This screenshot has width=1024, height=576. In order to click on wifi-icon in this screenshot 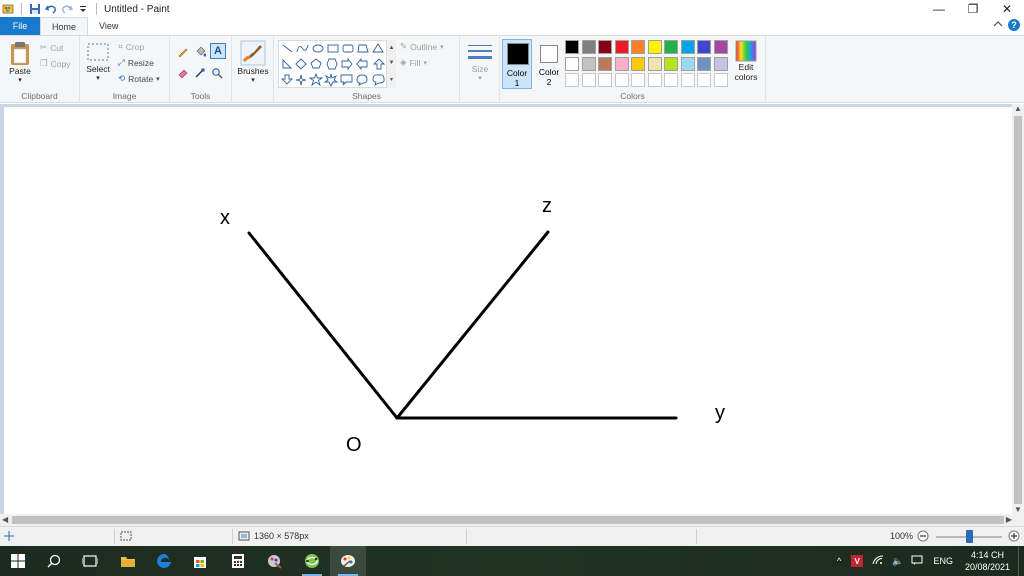, I will do `click(878, 561)`.